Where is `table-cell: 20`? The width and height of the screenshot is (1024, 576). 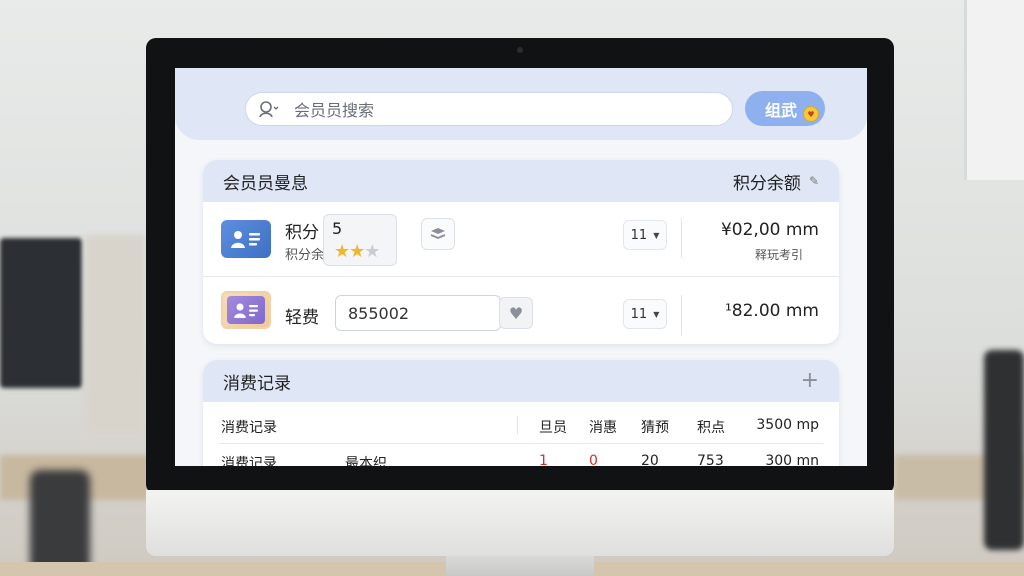
table-cell: 20 is located at coordinates (650, 459).